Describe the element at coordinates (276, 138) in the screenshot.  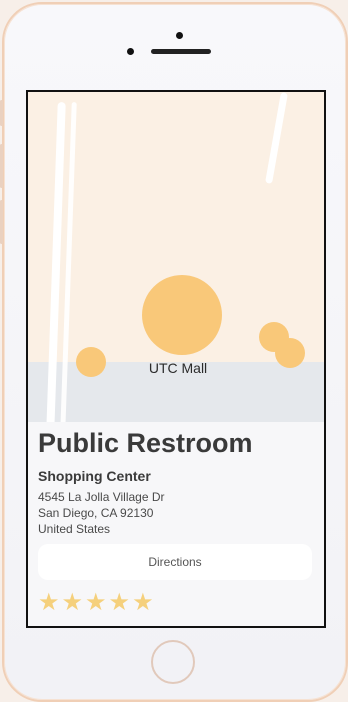
I see `map-road-right` at that location.